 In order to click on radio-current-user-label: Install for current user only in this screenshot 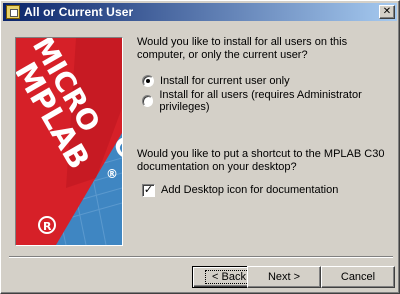, I will do `click(225, 81)`.